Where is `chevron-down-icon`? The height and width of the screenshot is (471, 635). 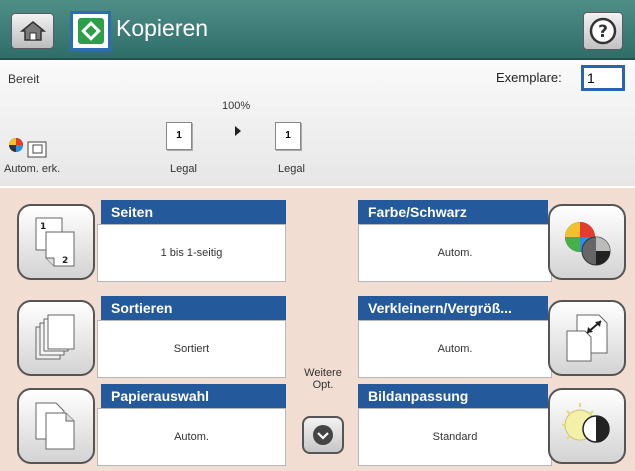
chevron-down-icon is located at coordinates (323, 435).